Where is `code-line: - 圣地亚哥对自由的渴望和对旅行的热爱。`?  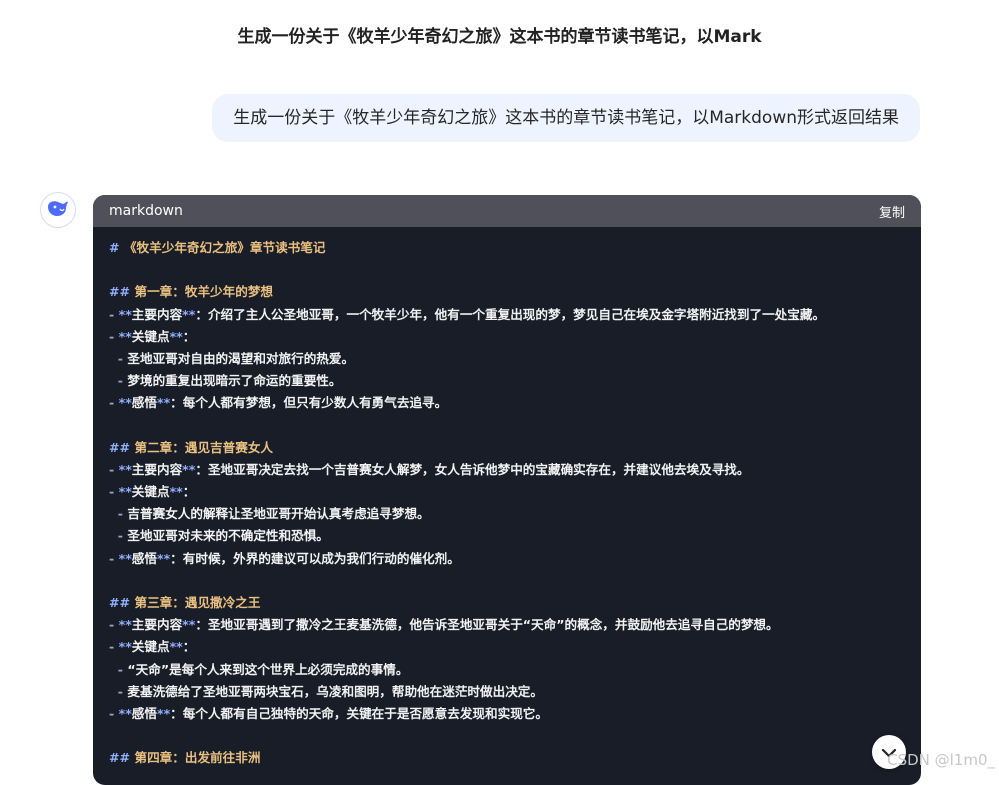
code-line: - 圣地亚哥对自由的渴望和对旅行的热爱。 is located at coordinates (232, 358).